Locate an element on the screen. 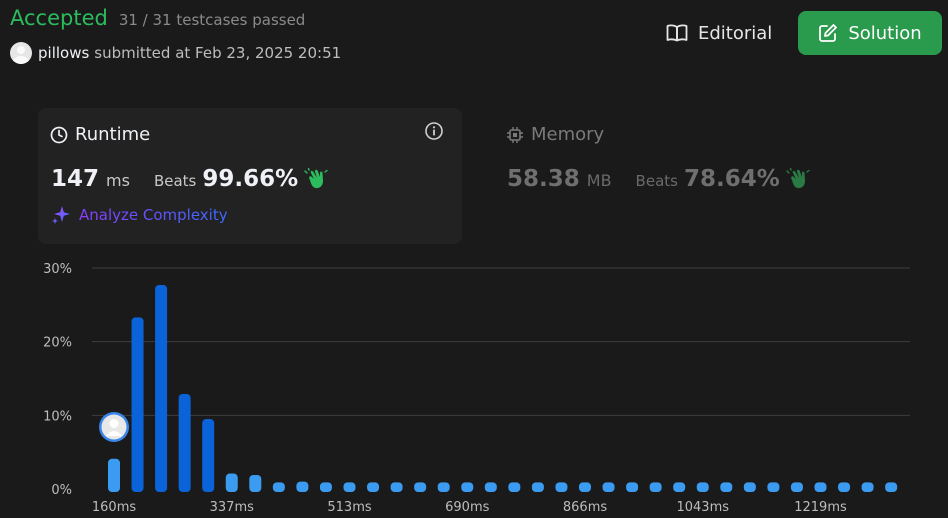 The height and width of the screenshot is (518, 948). x-tick-label: 1043ms is located at coordinates (702, 507).